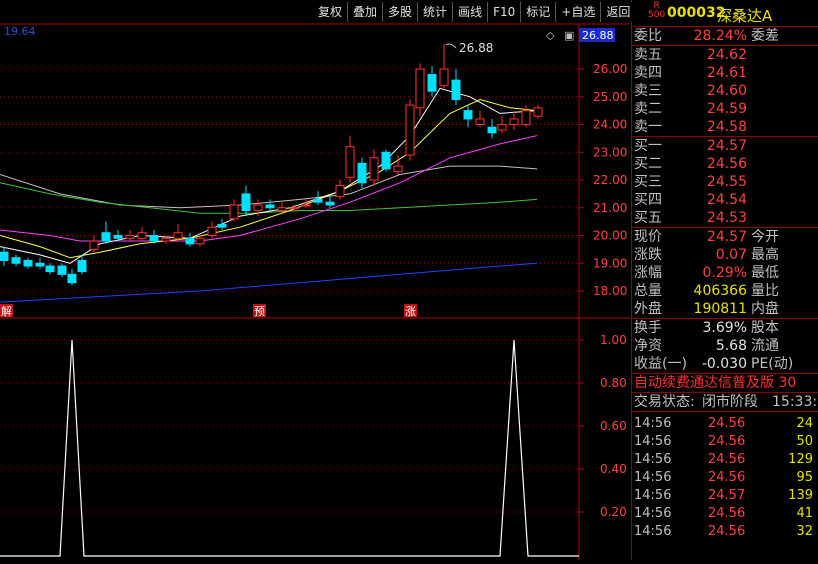 The height and width of the screenshot is (564, 818). What do you see at coordinates (725, 36) in the screenshot?
I see `weibi-row: 委比 28.24% 委差` at bounding box center [725, 36].